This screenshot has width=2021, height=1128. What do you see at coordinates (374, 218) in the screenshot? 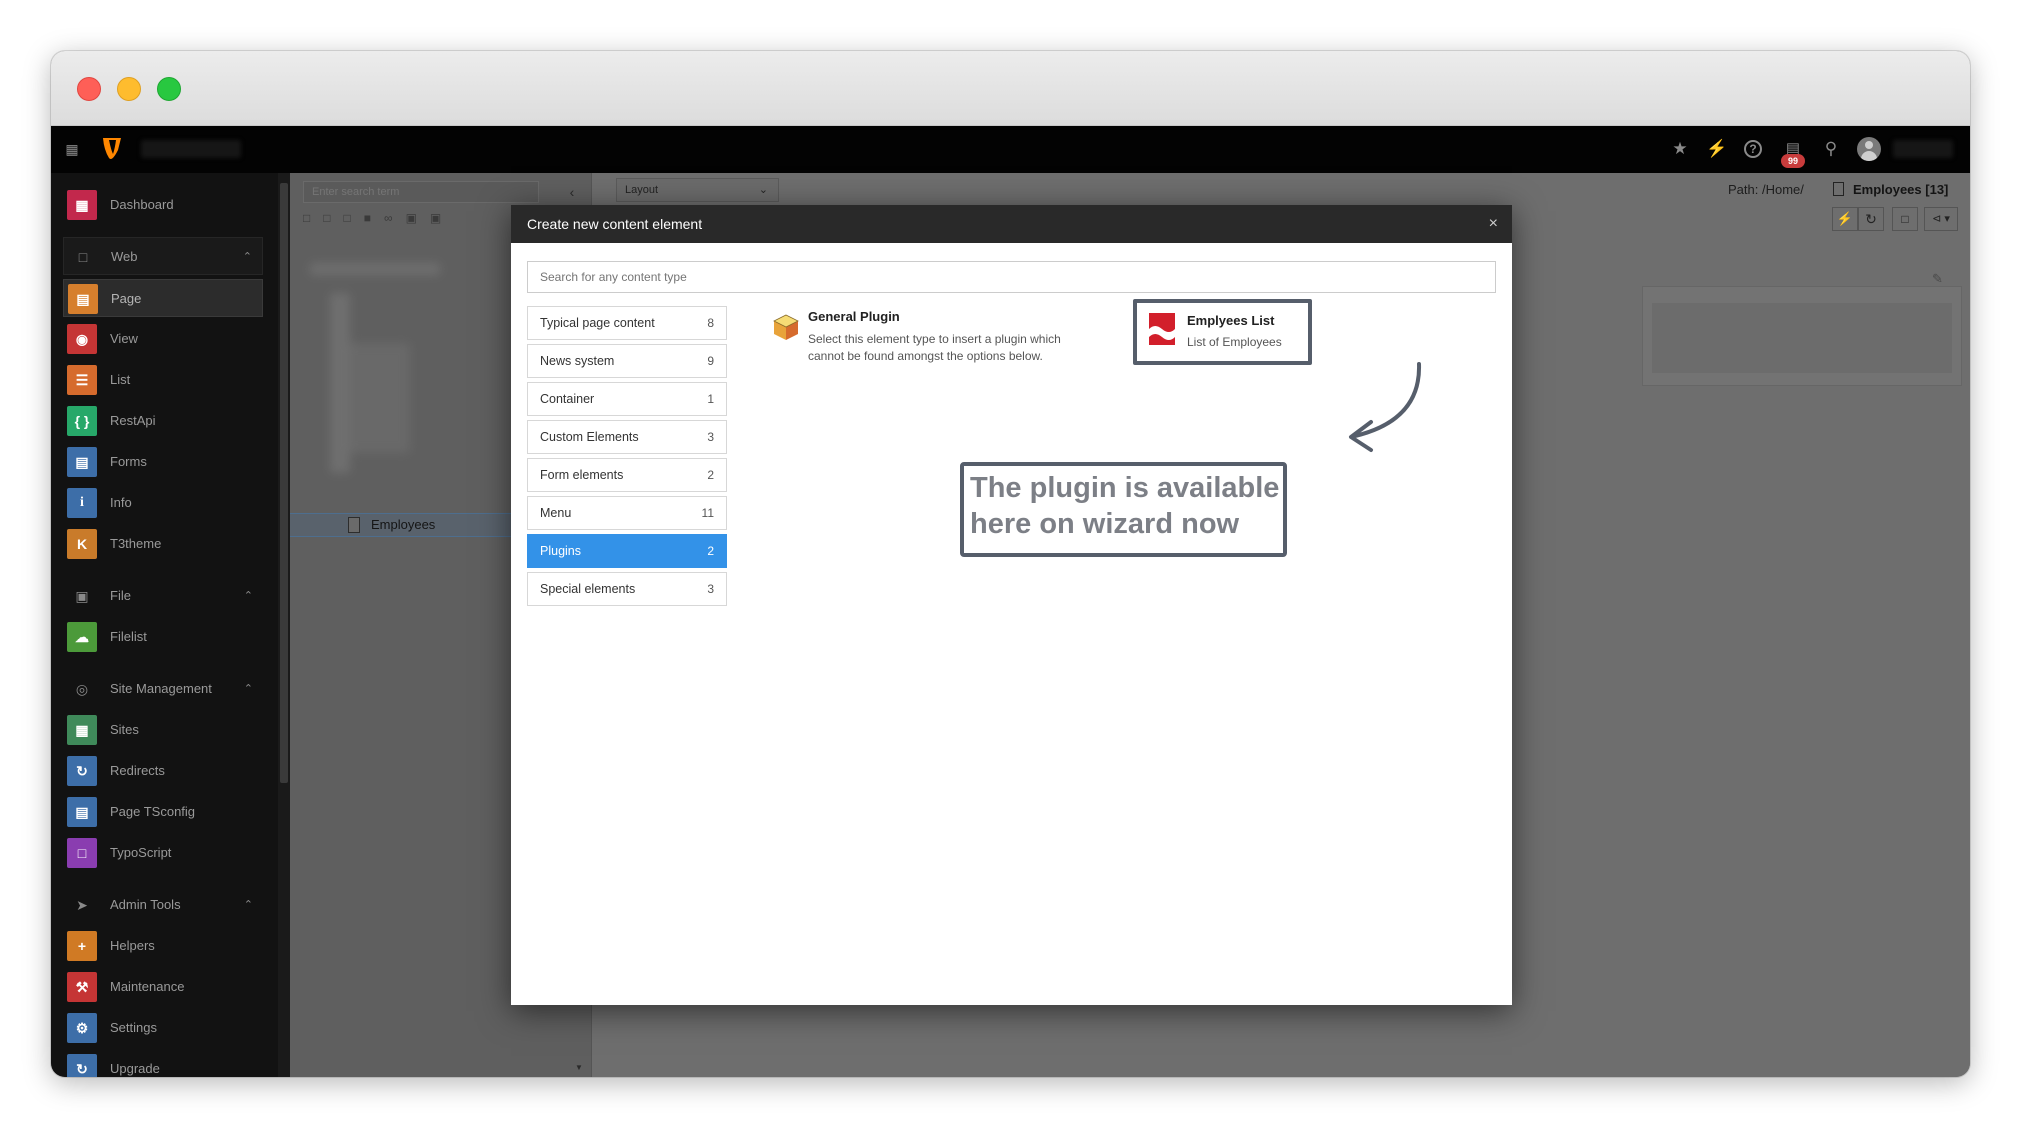
I see `new-folder-icon: ■` at bounding box center [374, 218].